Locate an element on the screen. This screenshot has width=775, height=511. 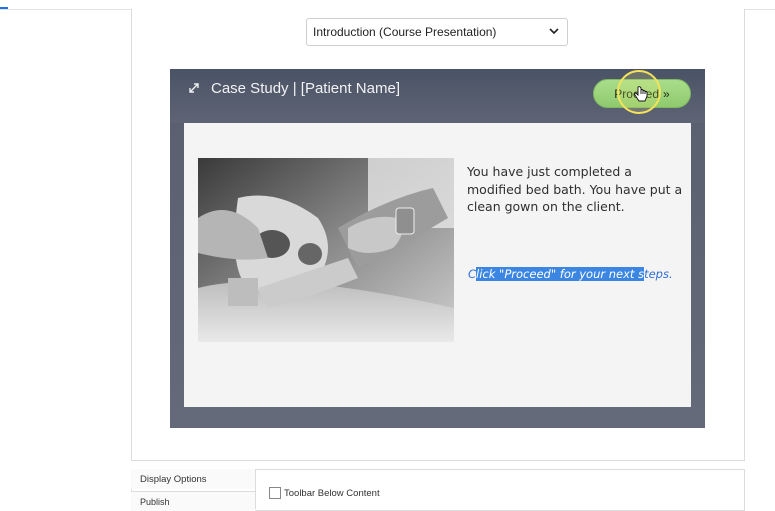
toolbar-below-content-option: Toolbar Below Content is located at coordinates (324, 493).